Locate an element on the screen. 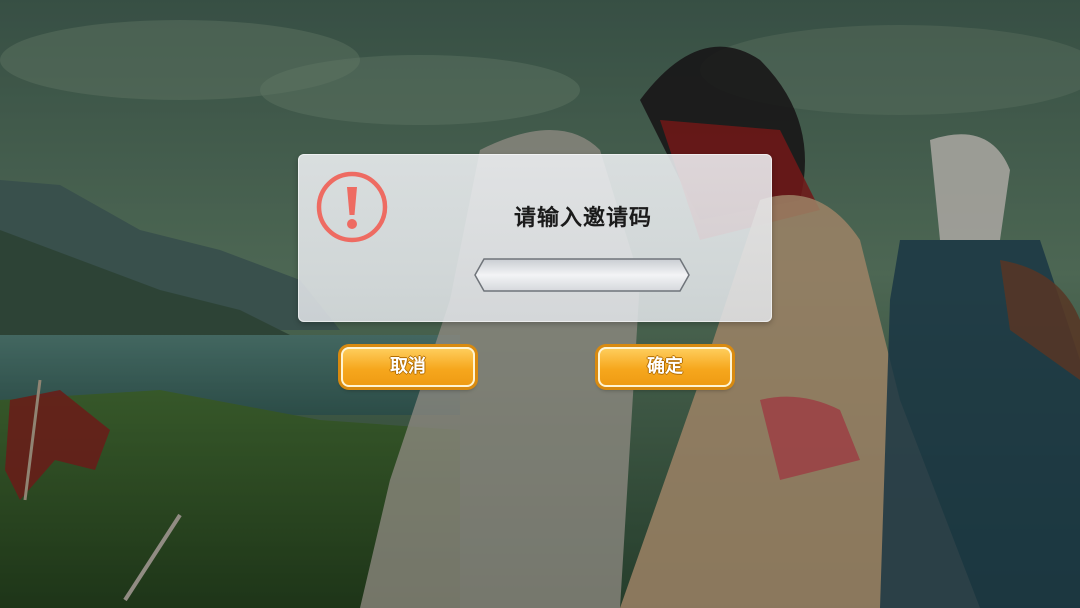 Image resolution: width=1080 pixels, height=608 pixels. cancel-button: 取消 is located at coordinates (408, 367).